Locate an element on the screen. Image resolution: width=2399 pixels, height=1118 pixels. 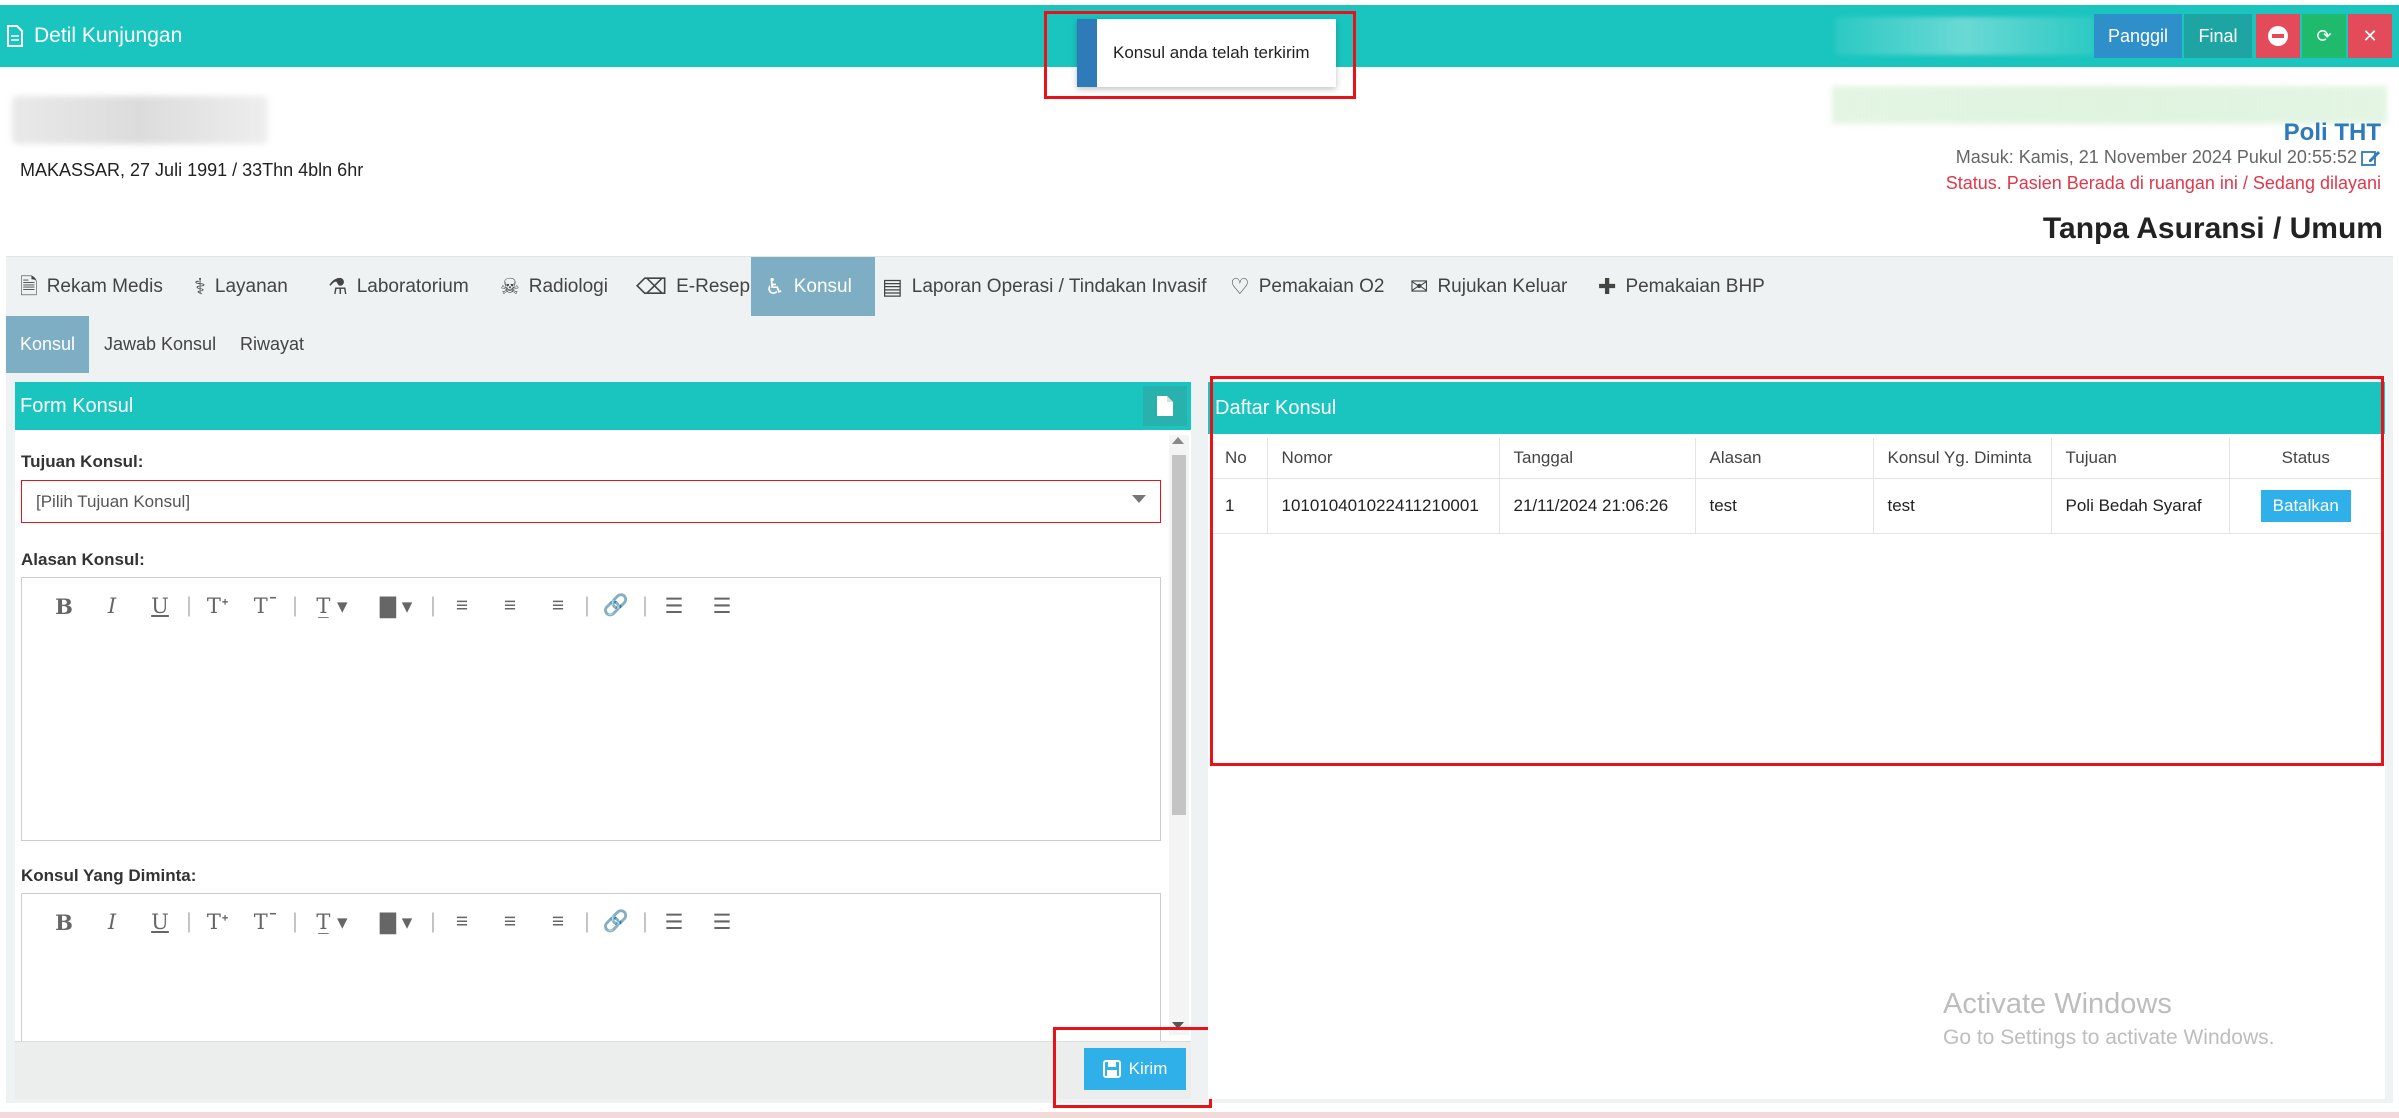
windows-watermark-subtitle: Go to Settings to activate Windows. is located at coordinates (2109, 1037).